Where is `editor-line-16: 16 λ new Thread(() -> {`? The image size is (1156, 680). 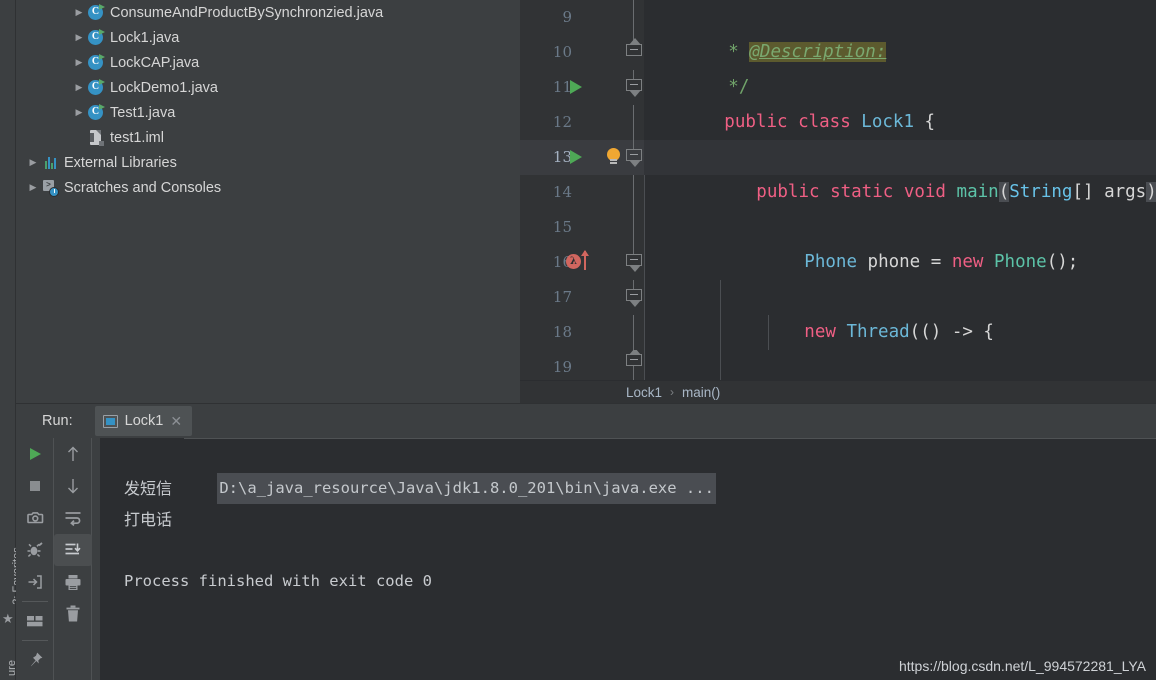 editor-line-16: 16 λ new Thread(() -> { is located at coordinates (838, 293).